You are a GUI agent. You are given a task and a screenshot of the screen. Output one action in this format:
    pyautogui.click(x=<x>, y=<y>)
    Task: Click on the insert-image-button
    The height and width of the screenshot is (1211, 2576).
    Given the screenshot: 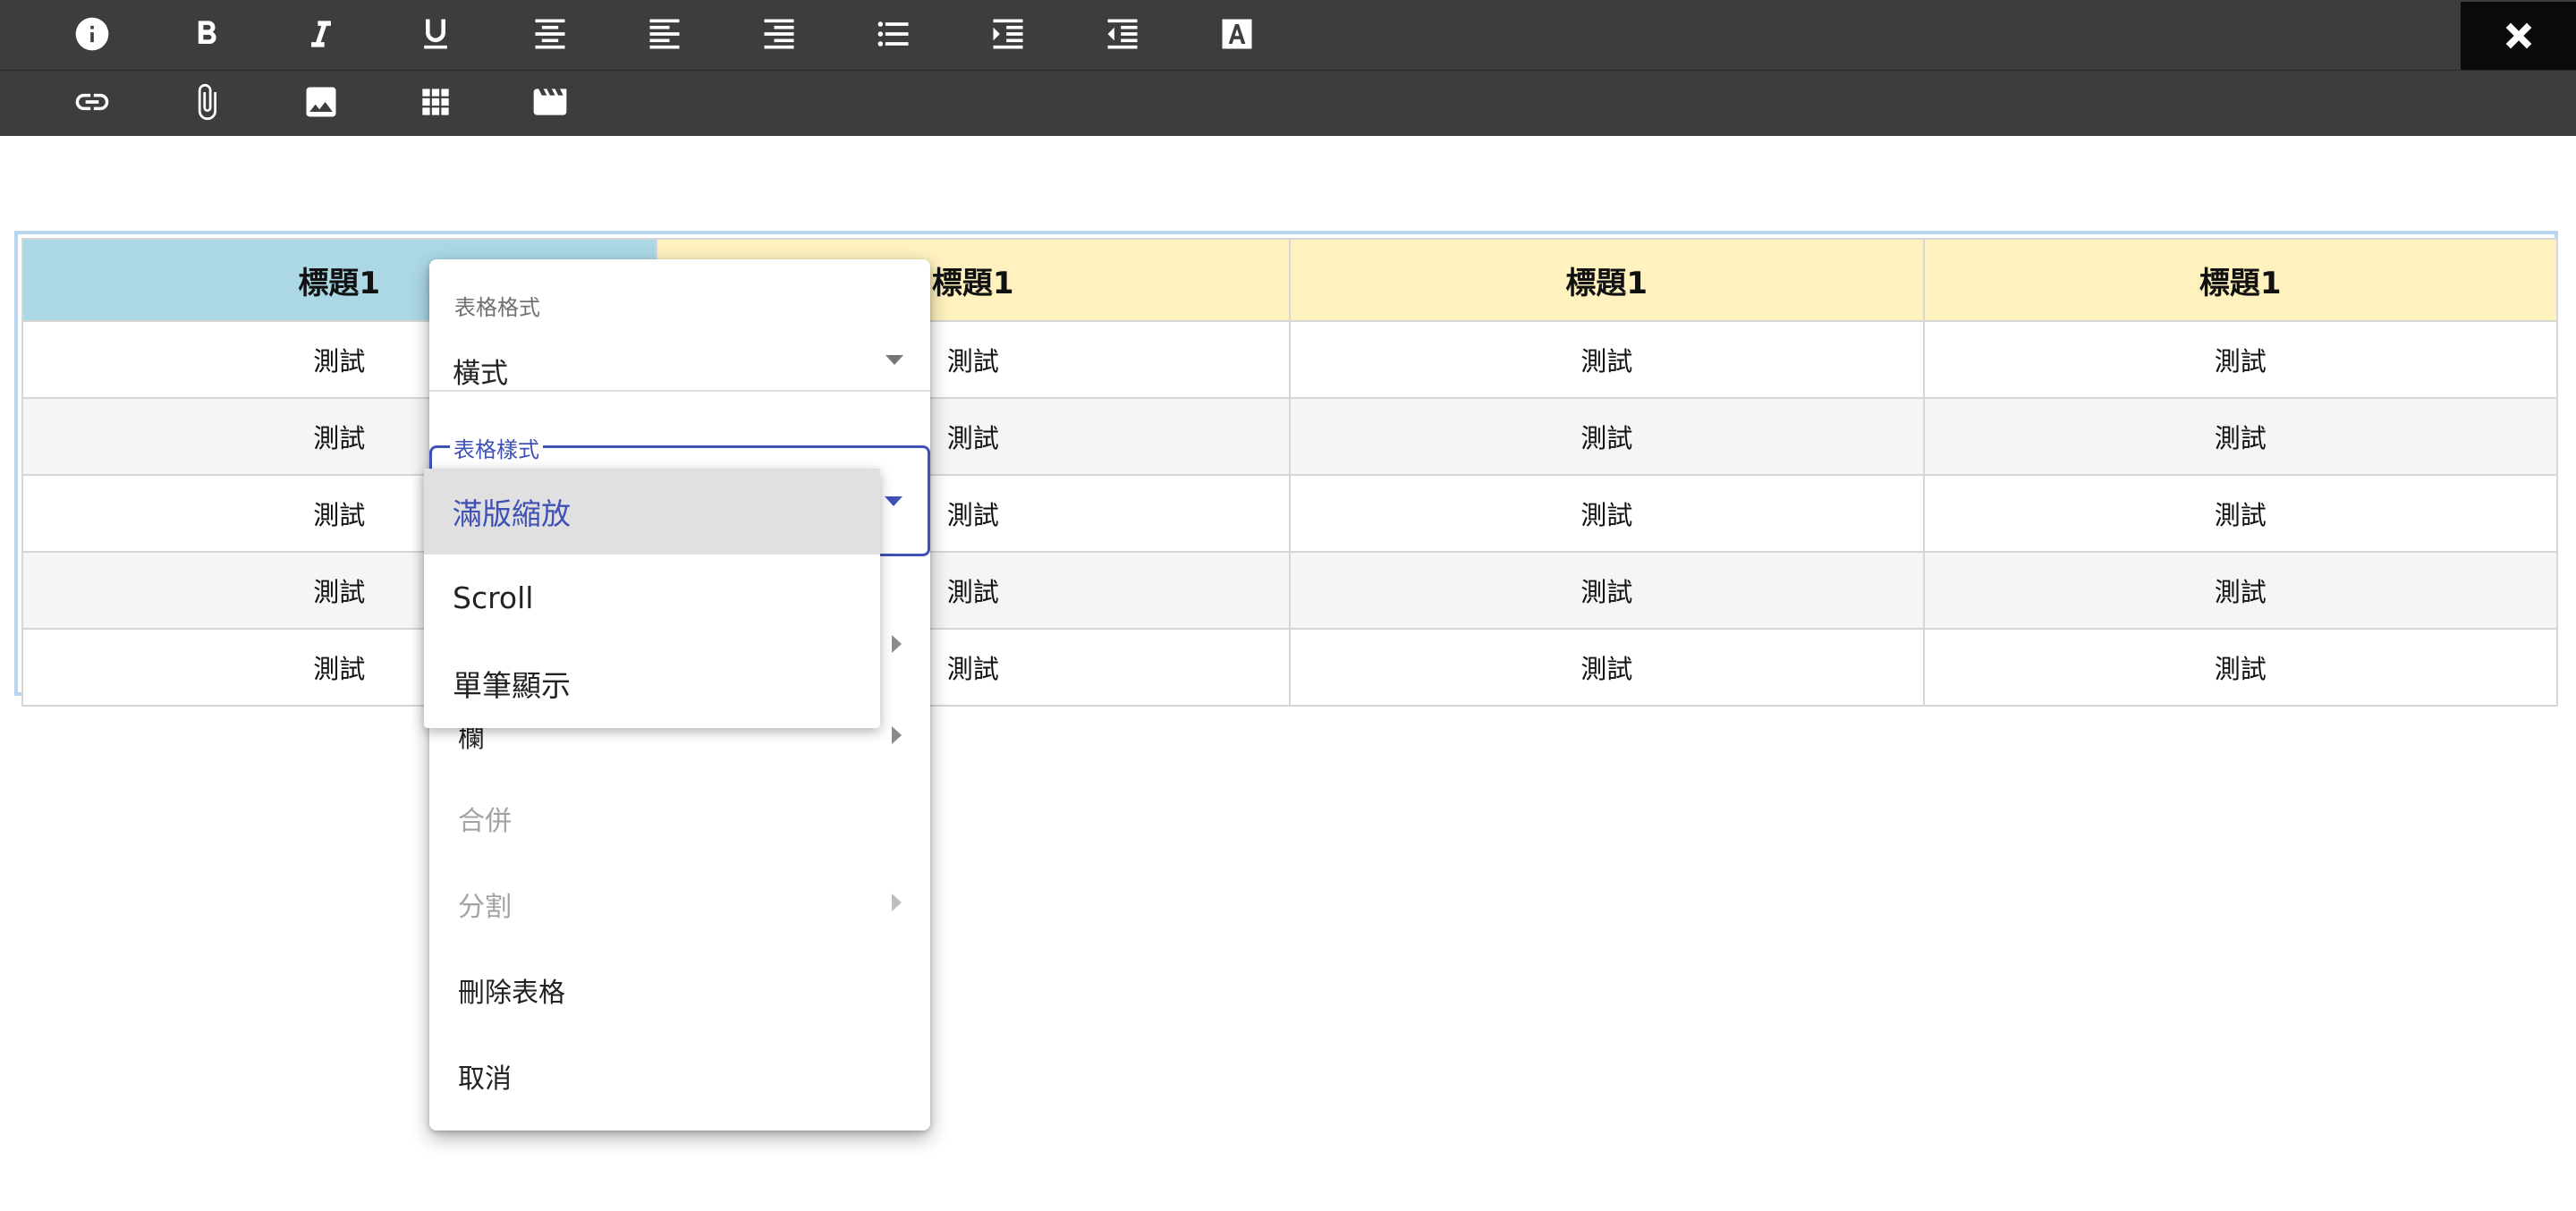 What is the action you would take?
    pyautogui.click(x=321, y=102)
    